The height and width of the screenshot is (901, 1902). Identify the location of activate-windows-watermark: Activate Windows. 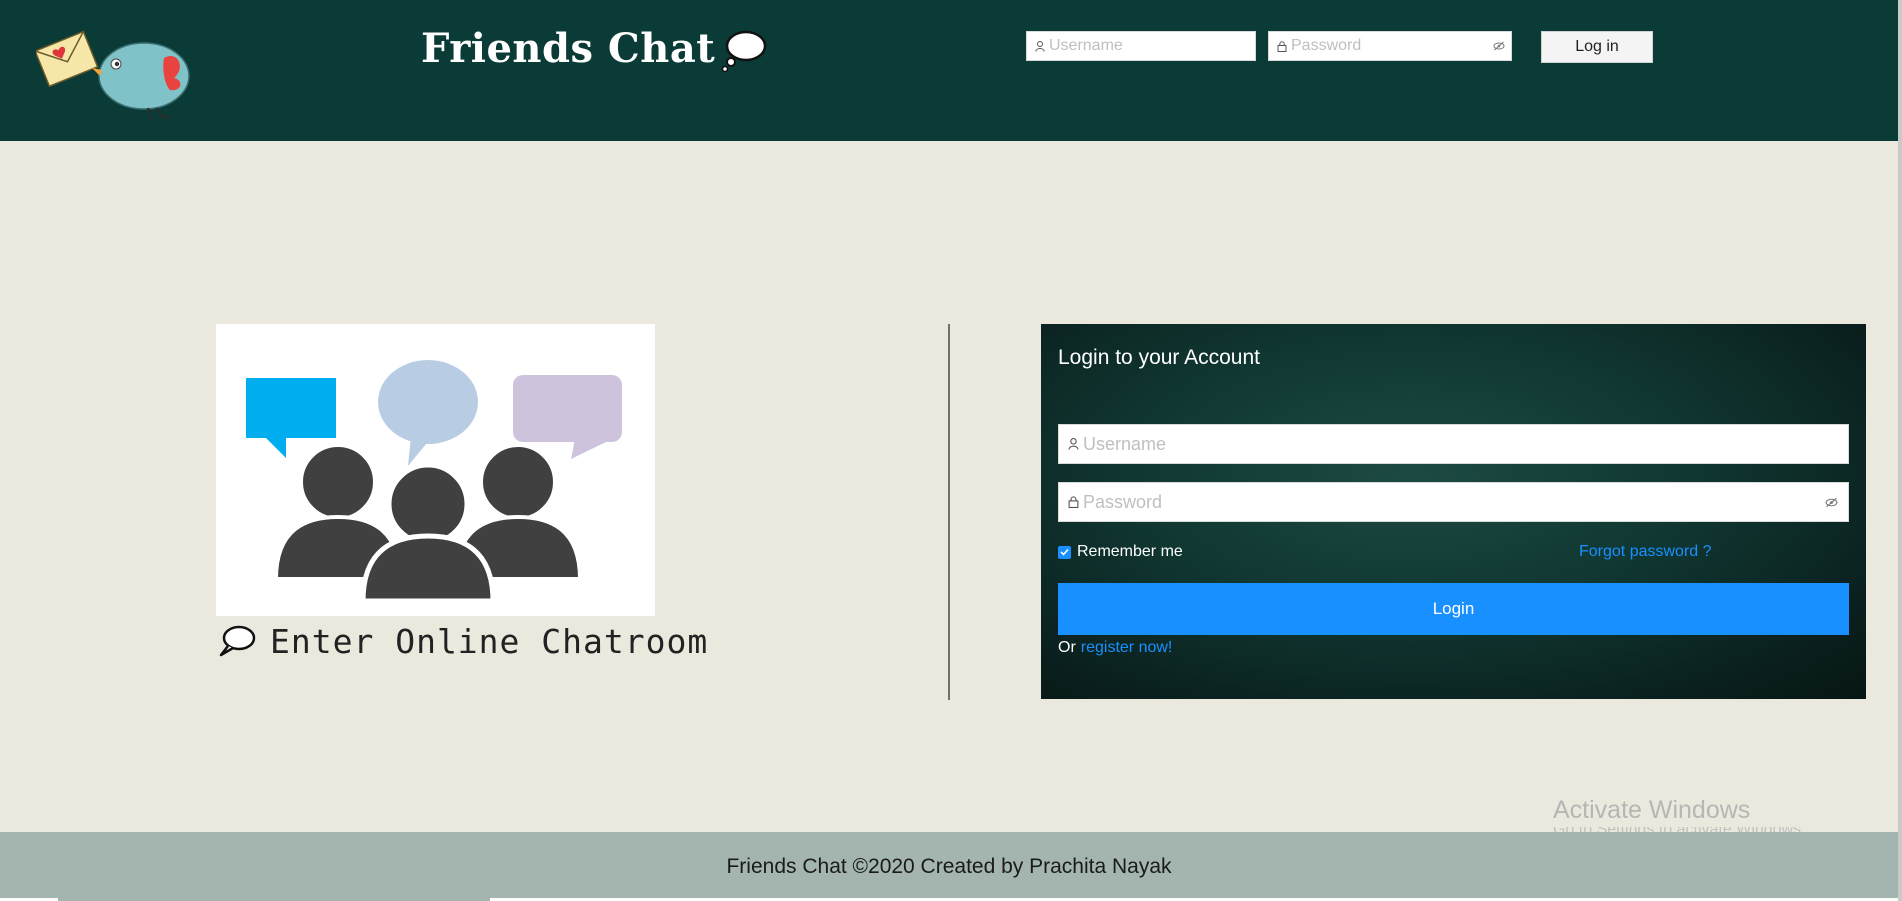
(1652, 810).